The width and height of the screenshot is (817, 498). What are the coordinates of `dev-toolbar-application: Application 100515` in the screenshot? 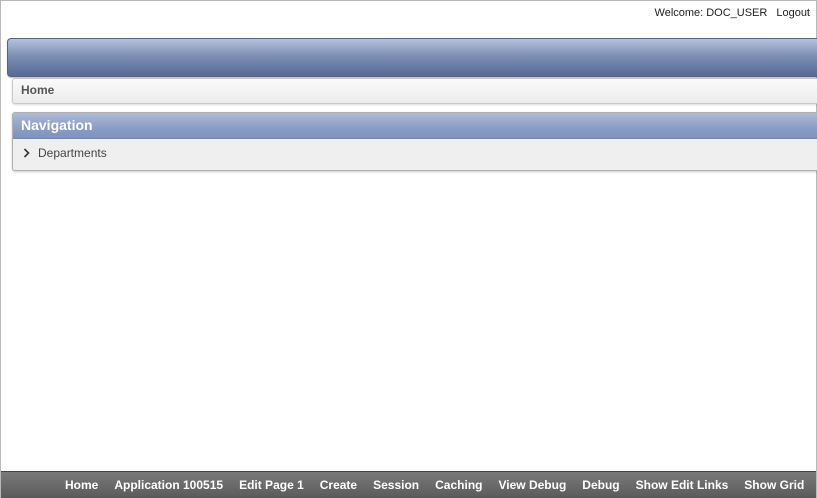 It's located at (168, 485).